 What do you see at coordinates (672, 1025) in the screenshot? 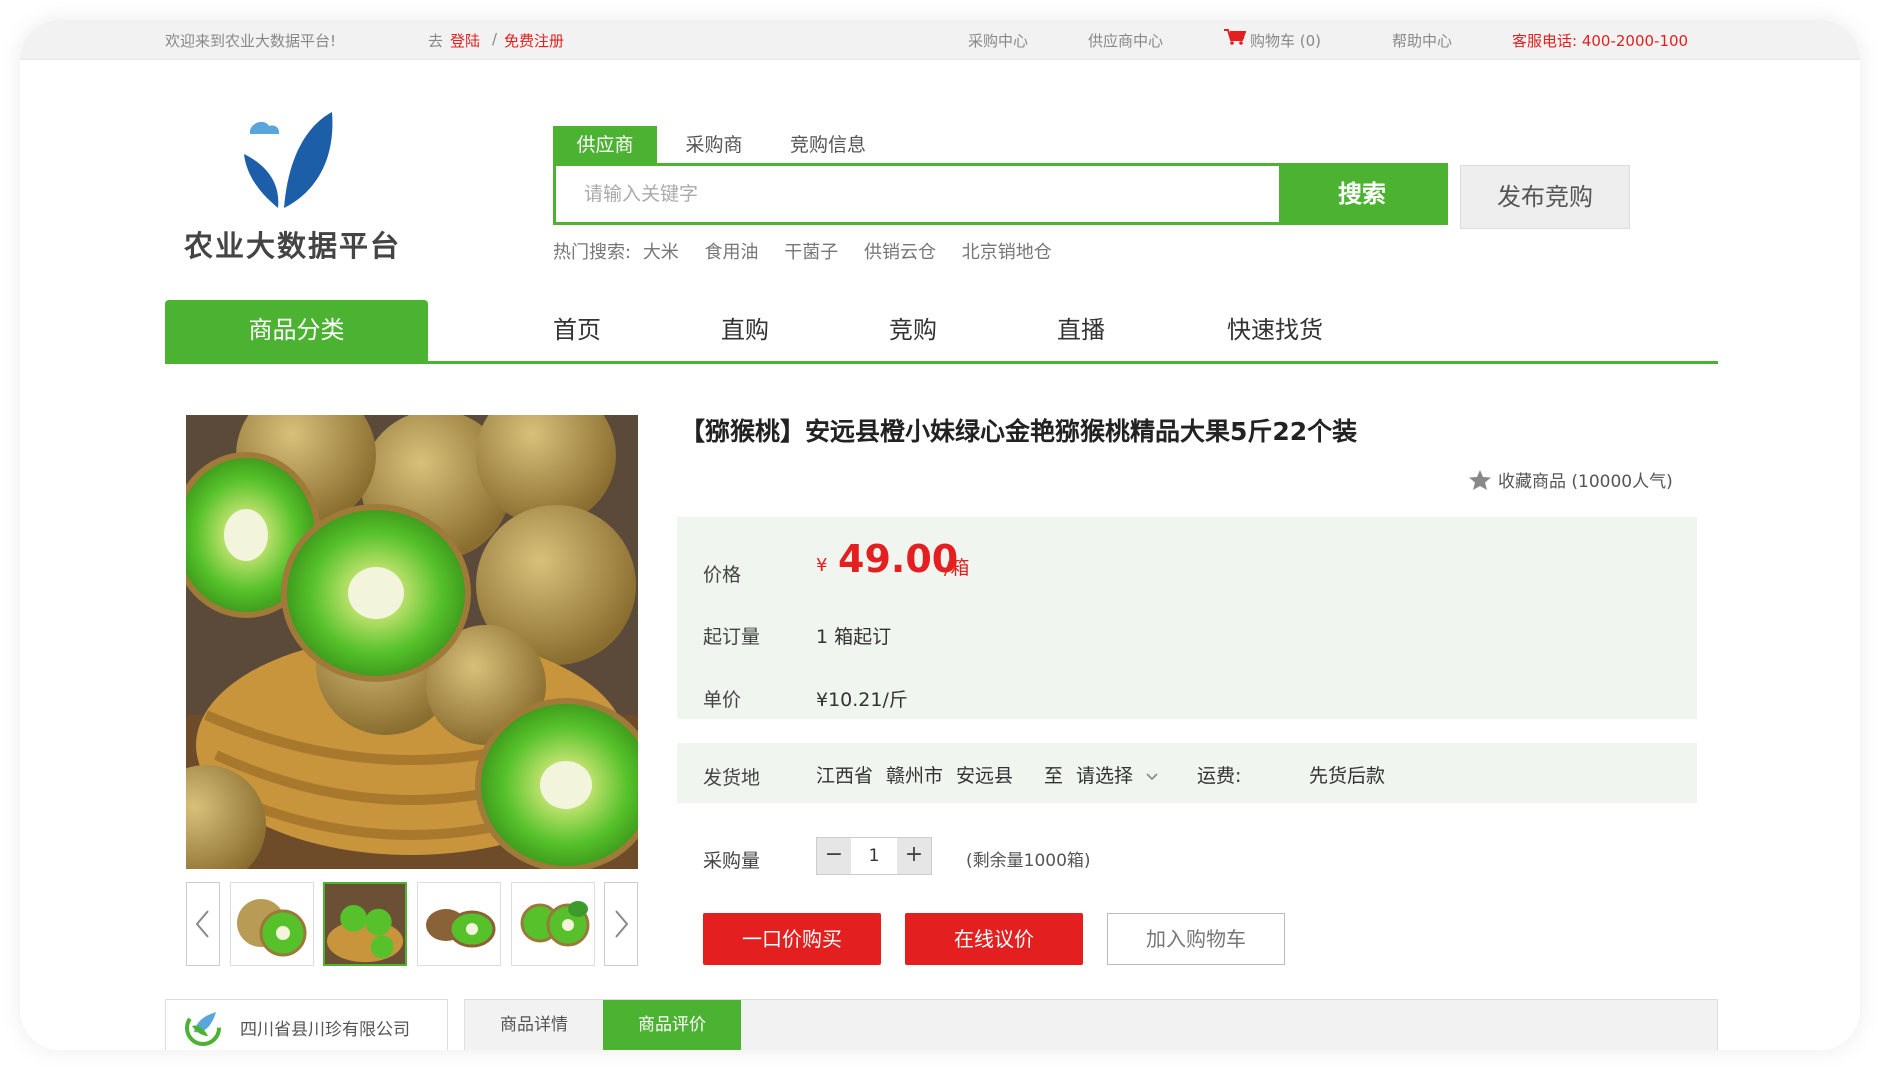
I see `tab-product-reviews: 商品评价` at bounding box center [672, 1025].